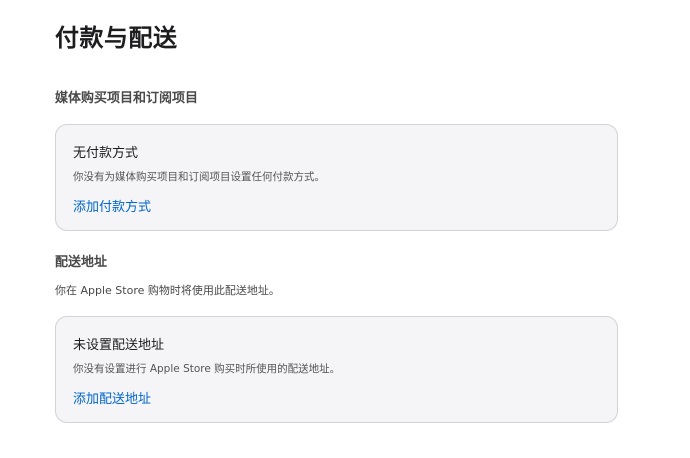 The width and height of the screenshot is (690, 458). What do you see at coordinates (116, 38) in the screenshot?
I see `page-title: 付款与配送` at bounding box center [116, 38].